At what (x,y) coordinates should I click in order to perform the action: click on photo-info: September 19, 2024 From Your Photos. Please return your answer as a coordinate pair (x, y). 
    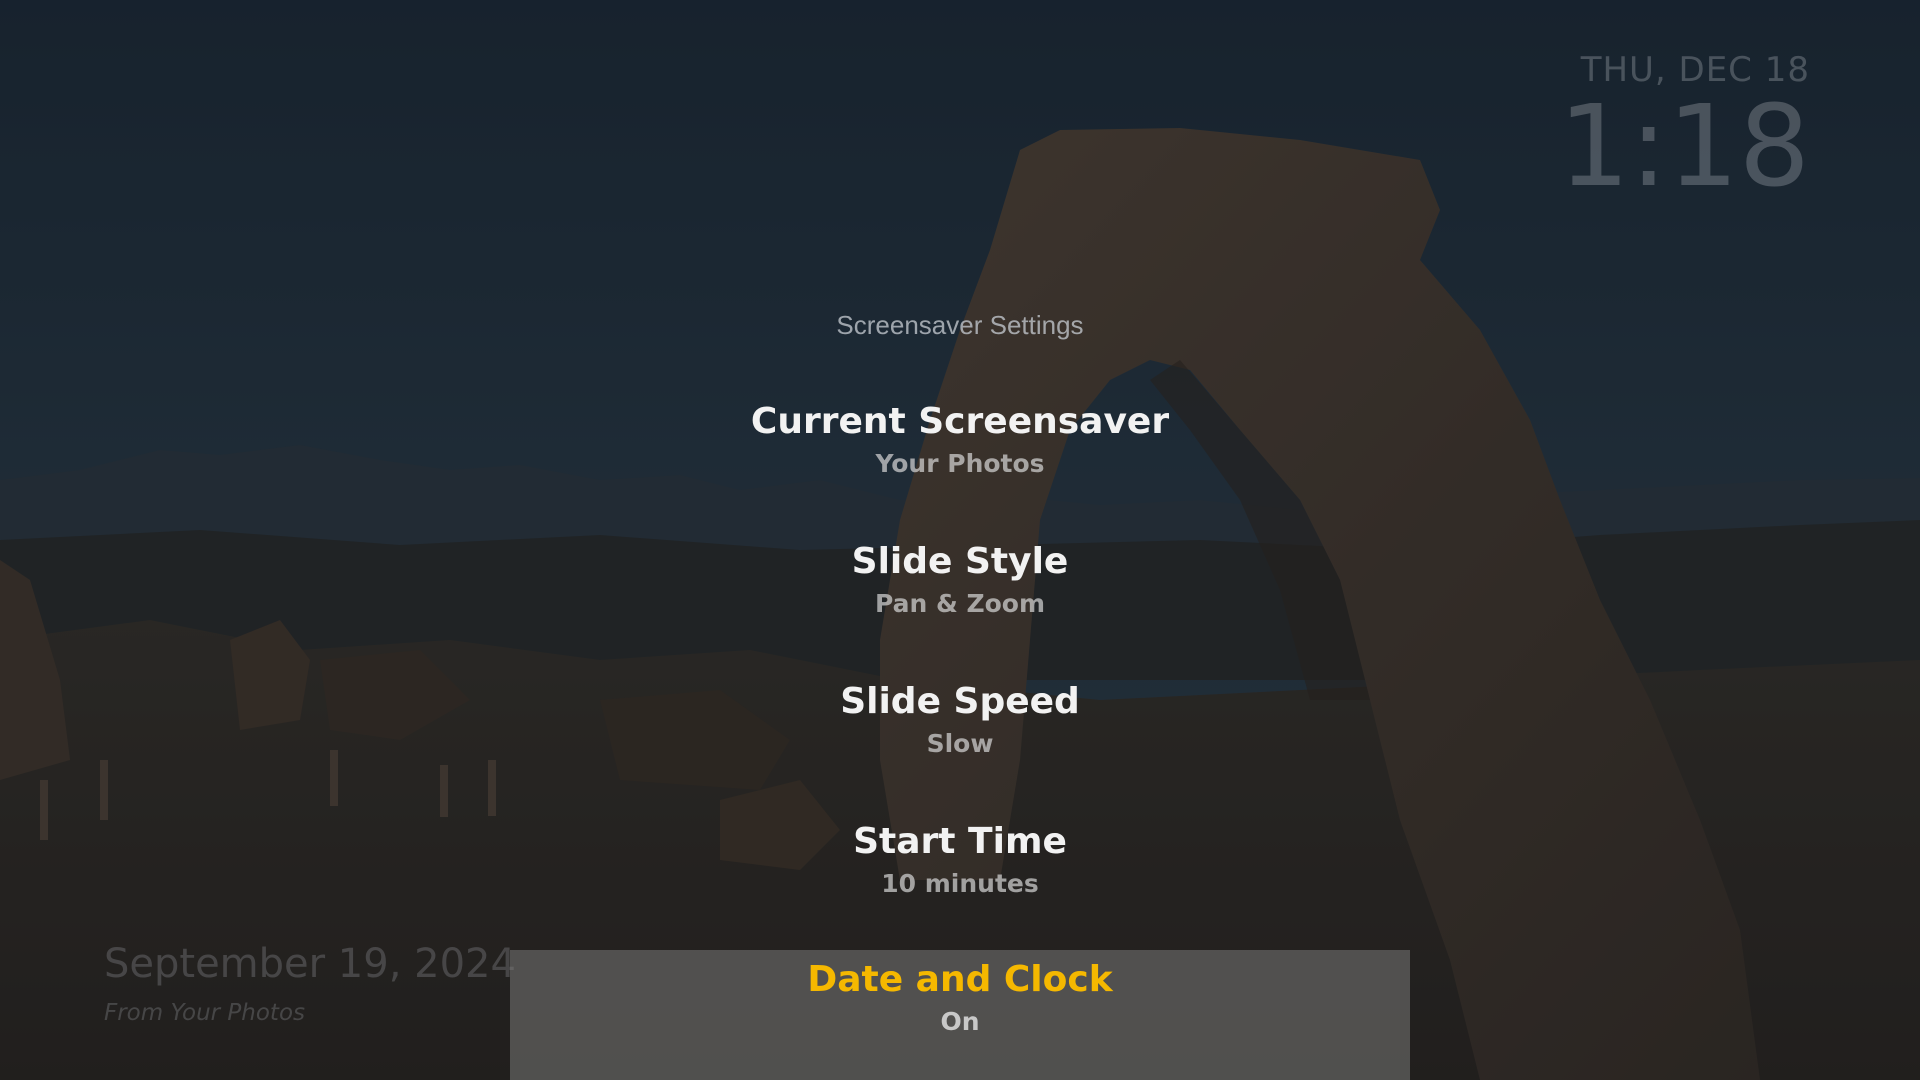
    Looking at the image, I should click on (310, 983).